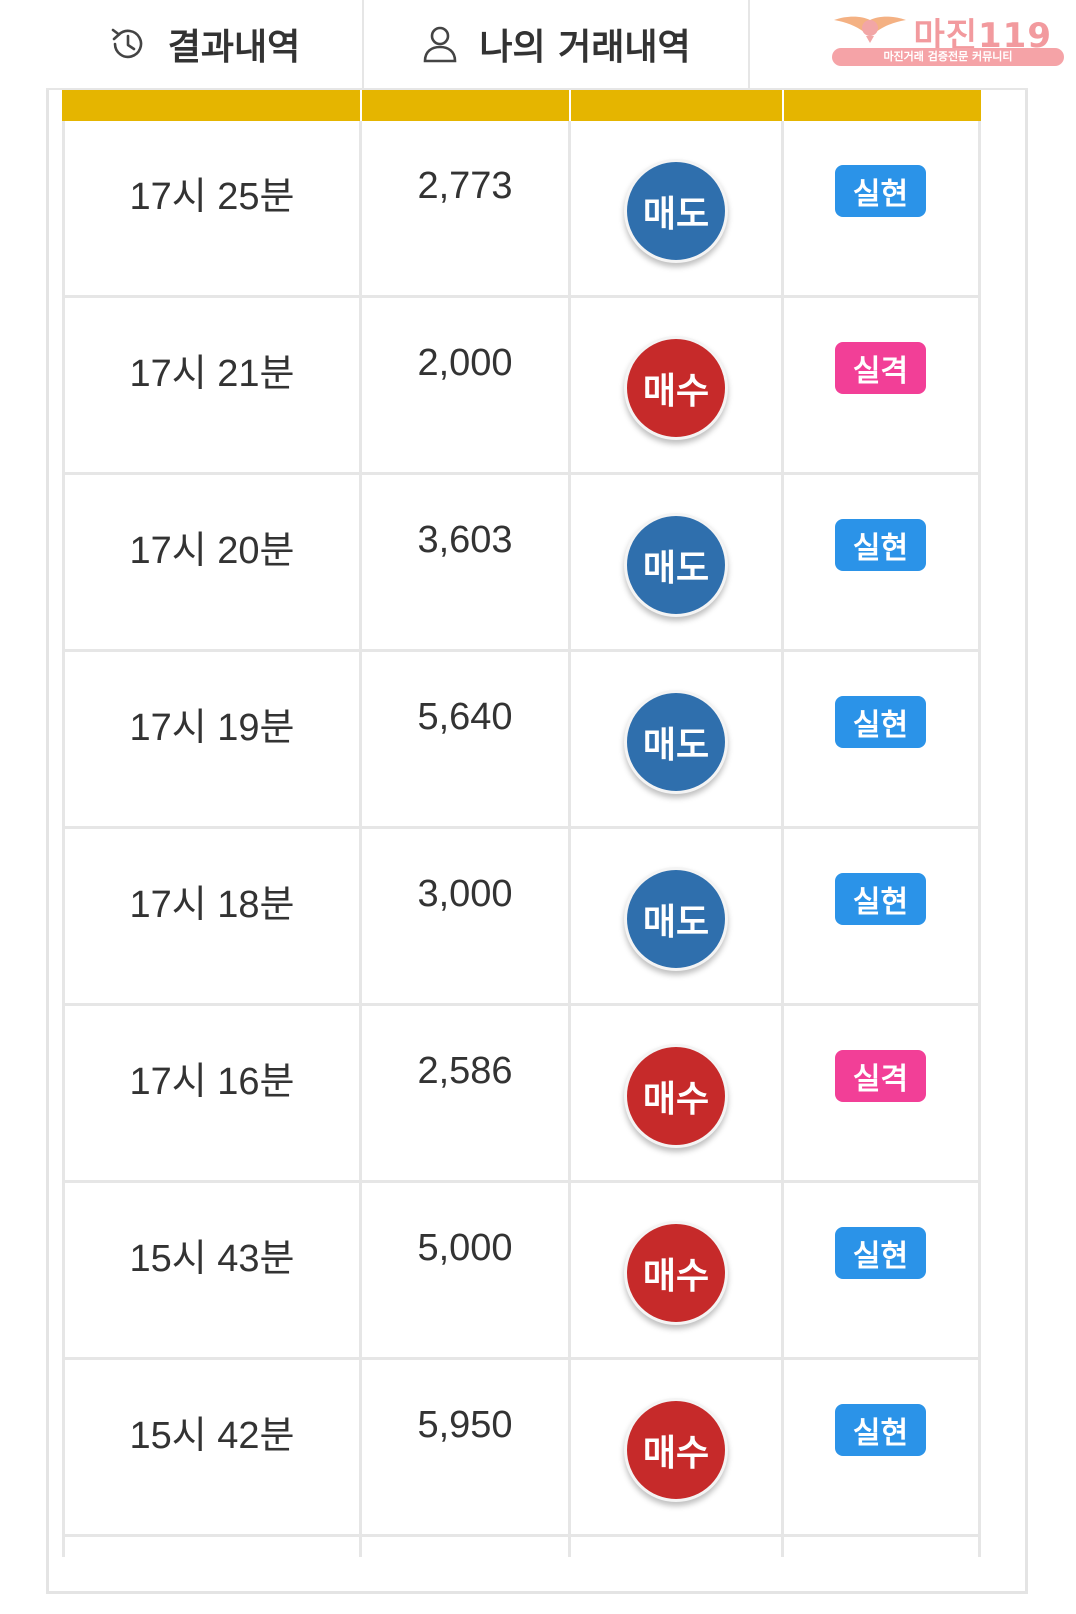 The height and width of the screenshot is (1614, 1076). I want to click on time-cell: 17시 19분, so click(212, 739).